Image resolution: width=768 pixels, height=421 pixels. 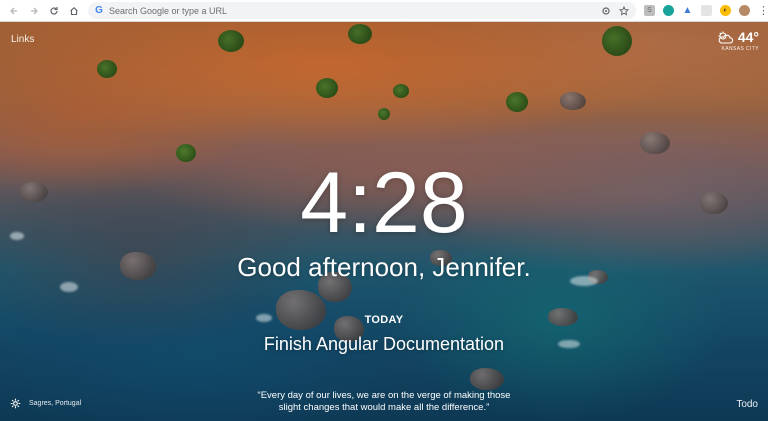 What do you see at coordinates (687, 10) in the screenshot?
I see `drive-icon: ▲` at bounding box center [687, 10].